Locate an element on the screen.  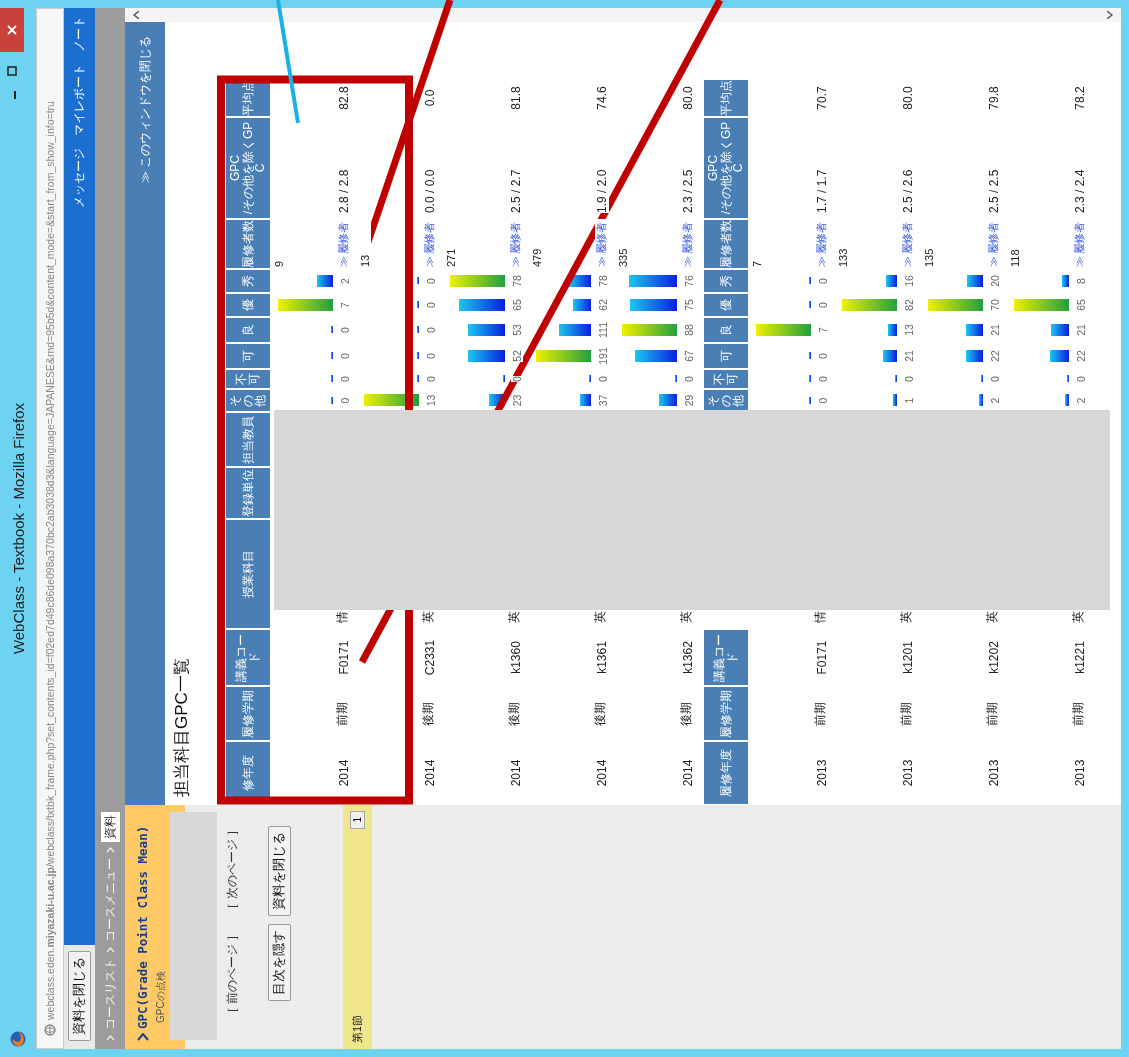
close-window-link: ≫ このウィンドウを閉じる is located at coordinates (145, 110).